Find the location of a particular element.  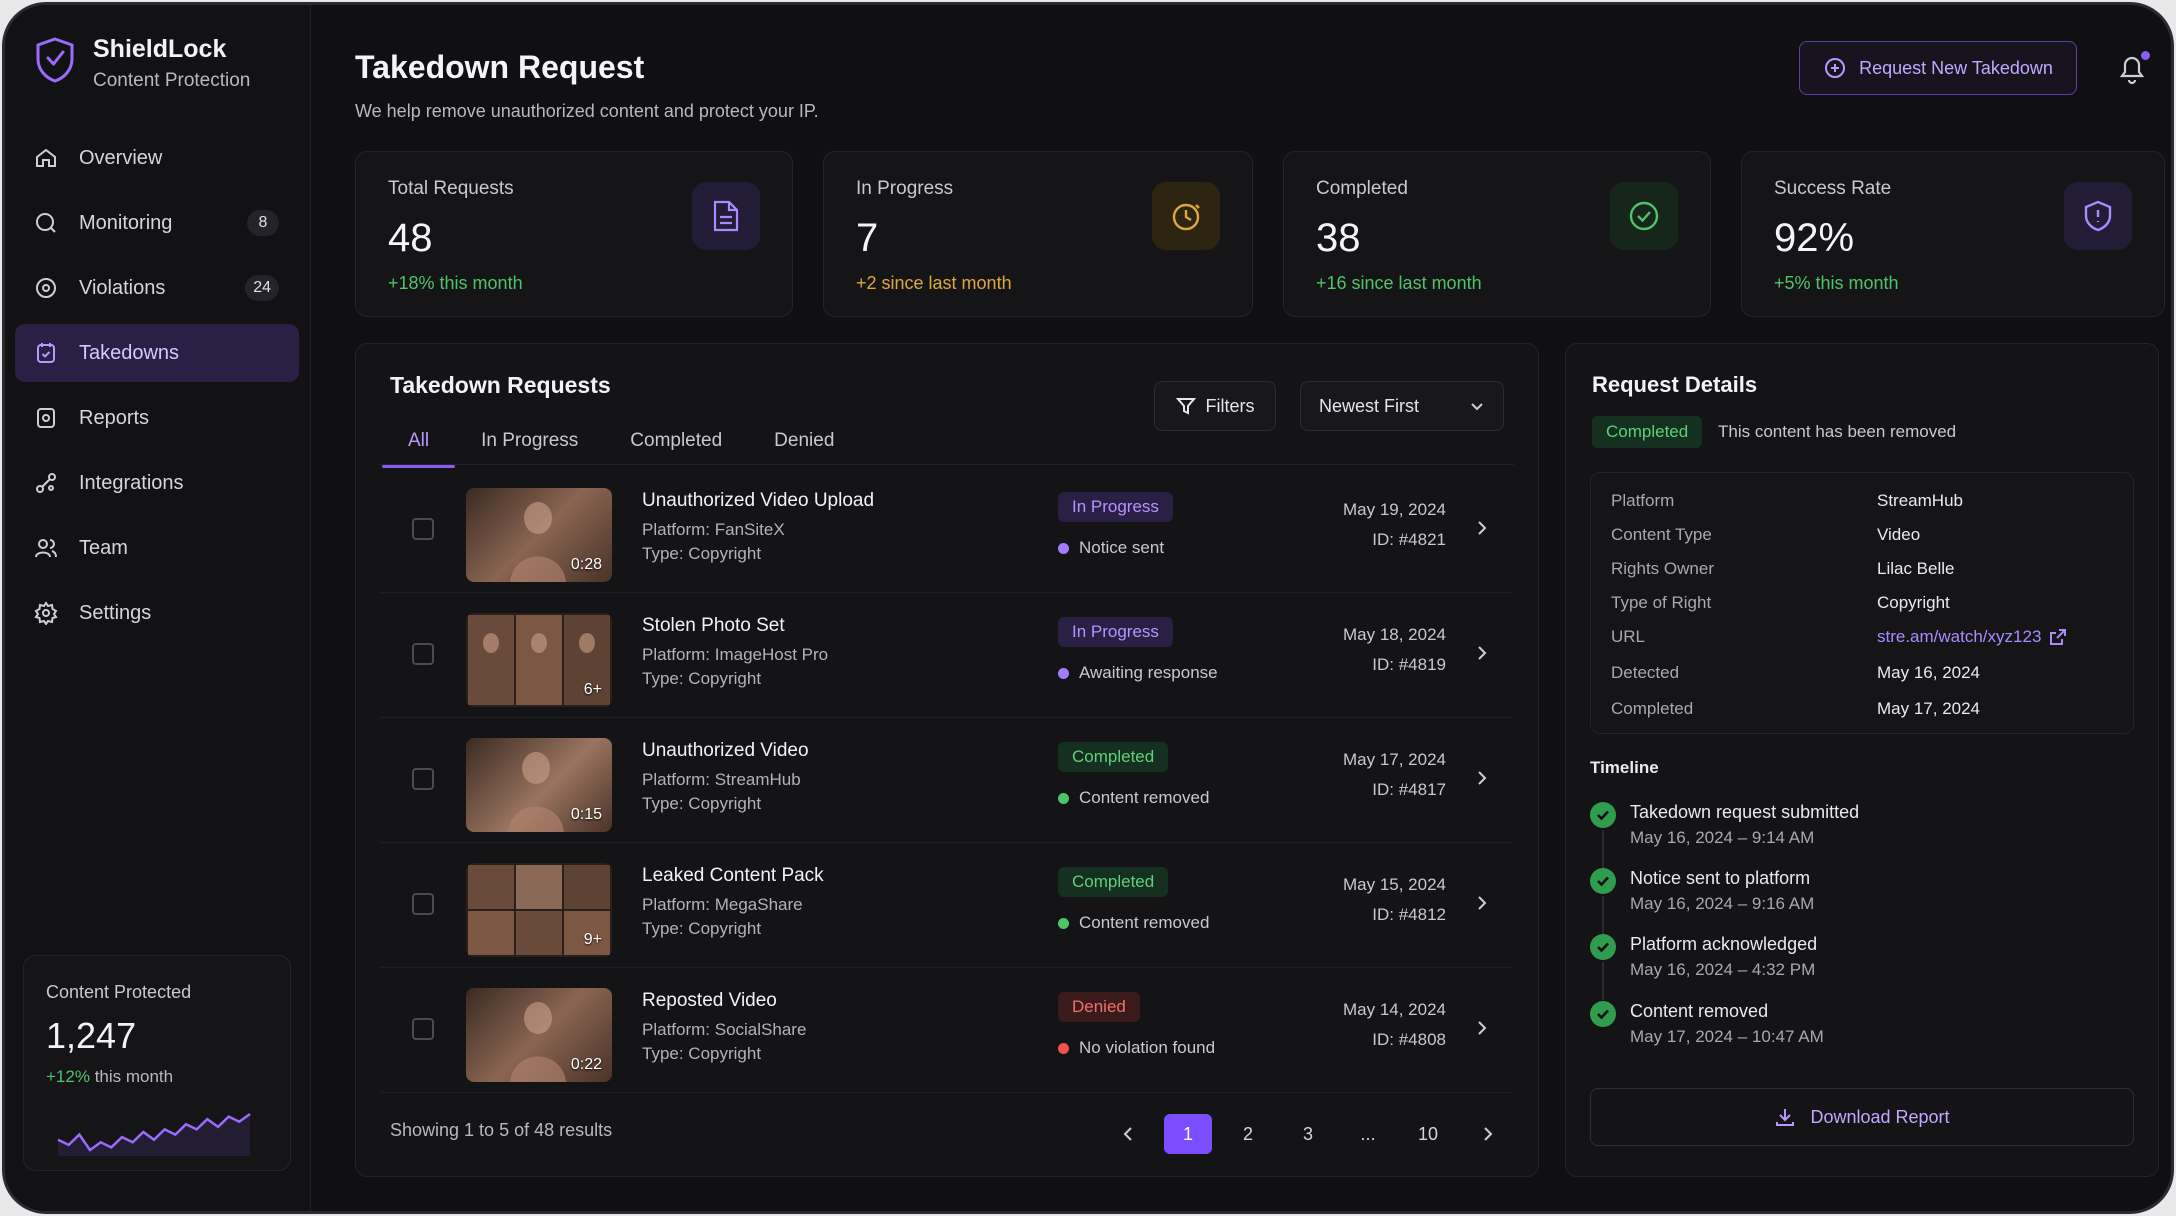

sidebar-item-overview: Overview is located at coordinates (157, 158).